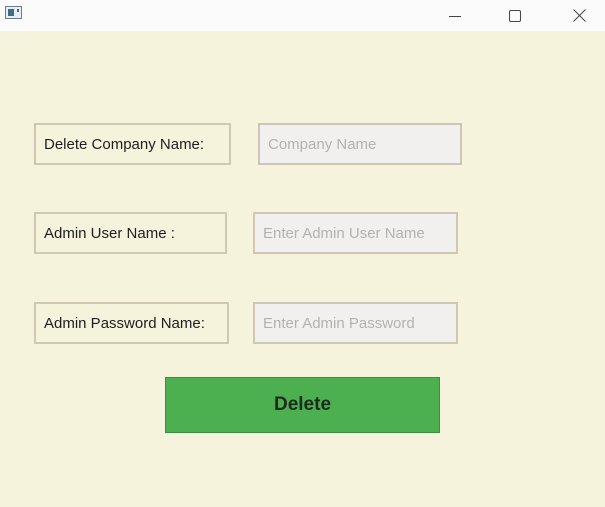 This screenshot has height=507, width=605. Describe the element at coordinates (355, 323) in the screenshot. I see `admin-password-input` at that location.